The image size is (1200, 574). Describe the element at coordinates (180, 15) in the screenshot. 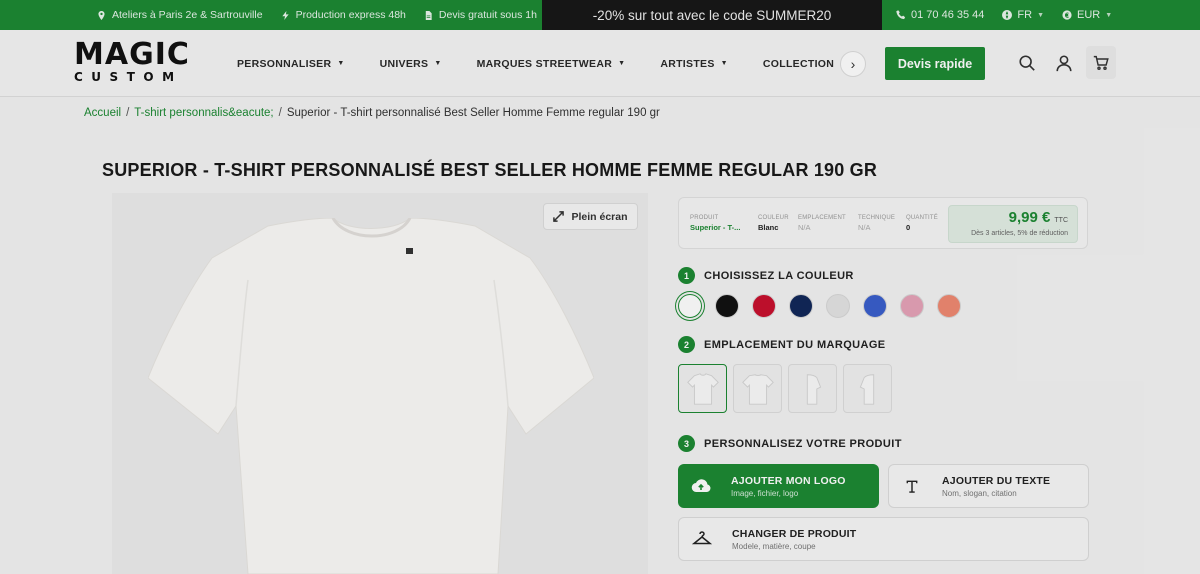

I see `location-info: Ateliers à Paris 2e & Sartrouville` at that location.